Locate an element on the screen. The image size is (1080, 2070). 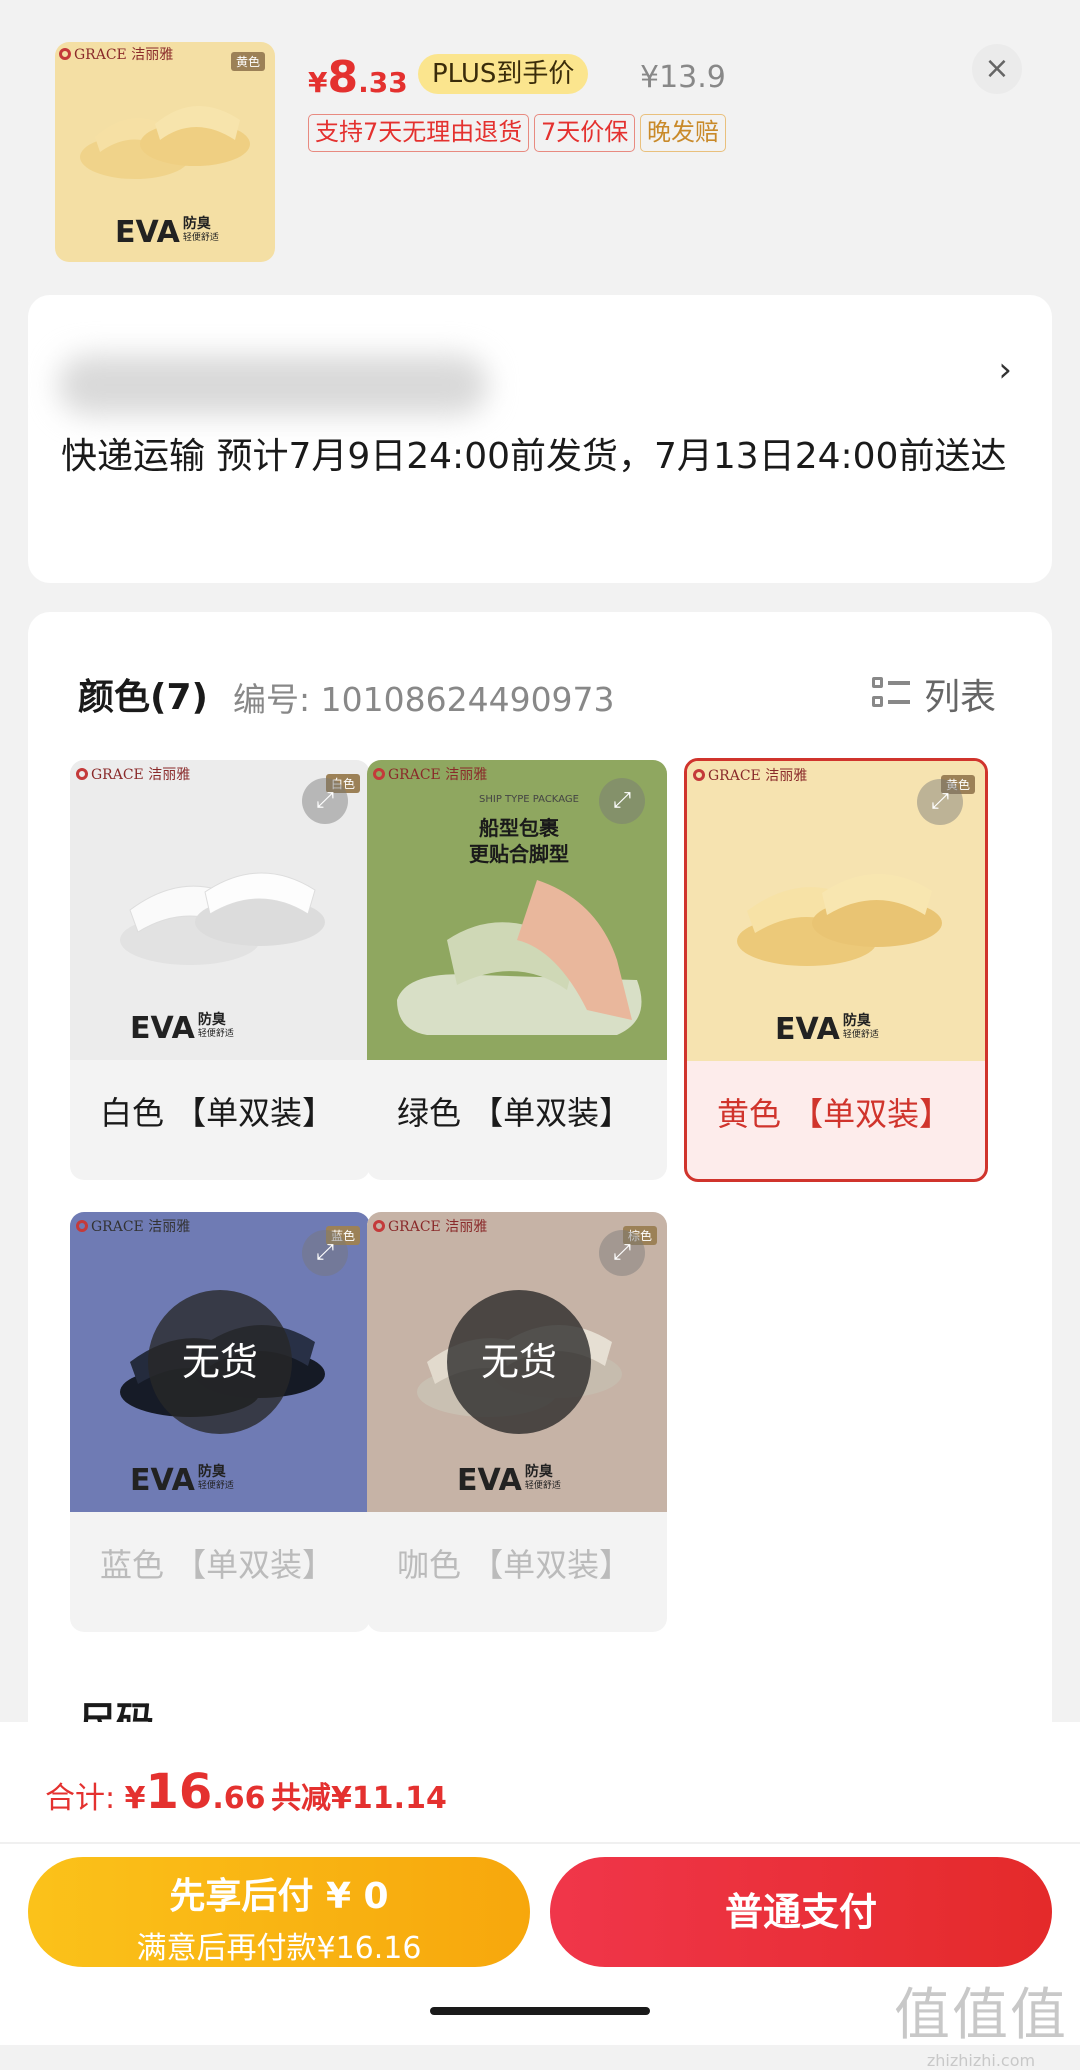
pay-later-button: 先享后付 ¥ 0 满意后再付款¥16.16 is located at coordinates (279, 1912).